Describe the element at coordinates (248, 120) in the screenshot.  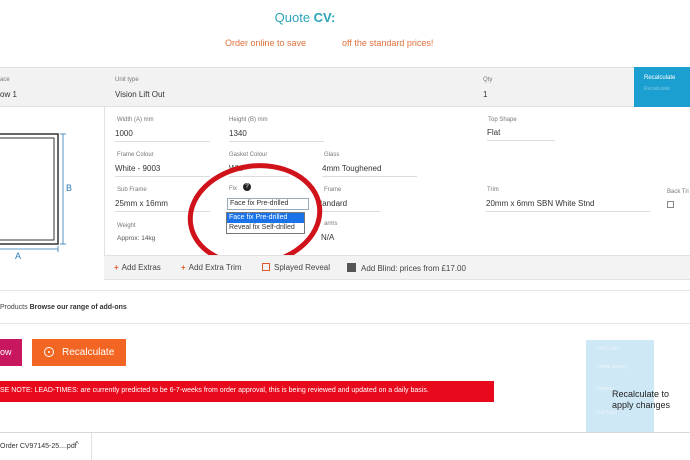
I see `height-label: Height (B) mm` at that location.